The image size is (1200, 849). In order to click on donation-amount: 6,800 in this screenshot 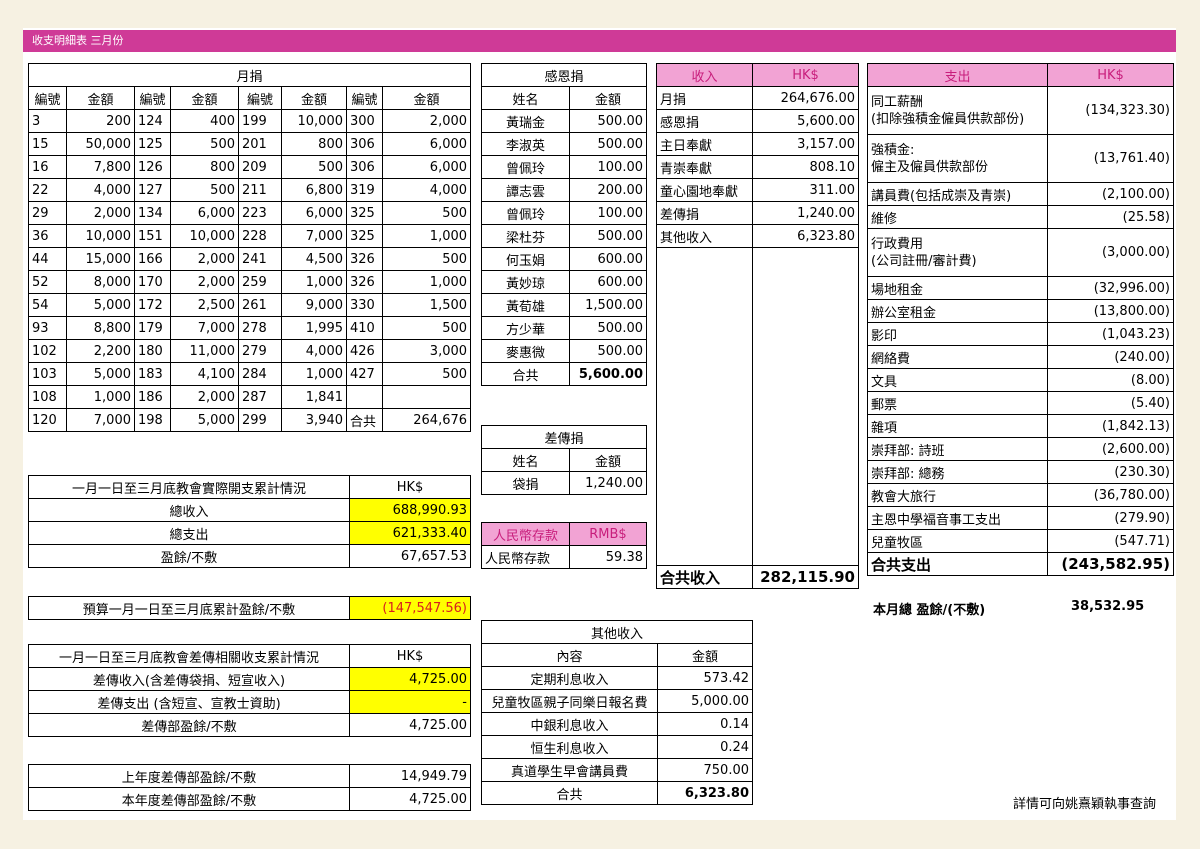, I will do `click(314, 190)`.